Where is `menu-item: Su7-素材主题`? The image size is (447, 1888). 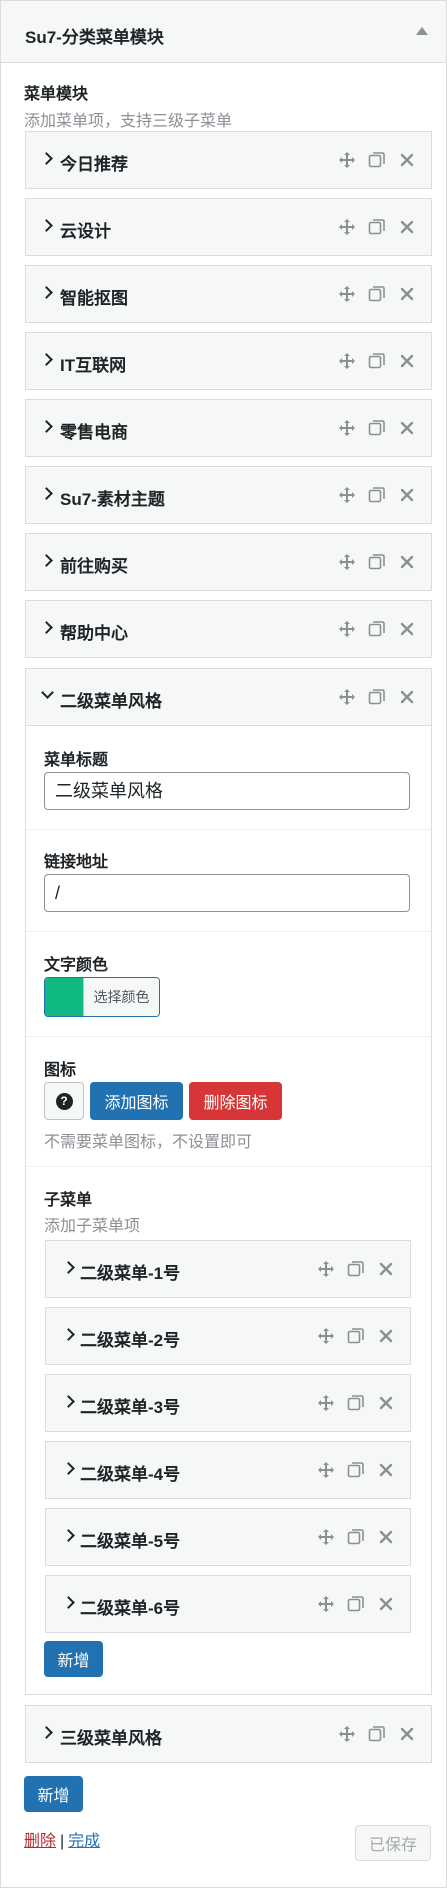
menu-item: Su7-素材主题 is located at coordinates (228, 495).